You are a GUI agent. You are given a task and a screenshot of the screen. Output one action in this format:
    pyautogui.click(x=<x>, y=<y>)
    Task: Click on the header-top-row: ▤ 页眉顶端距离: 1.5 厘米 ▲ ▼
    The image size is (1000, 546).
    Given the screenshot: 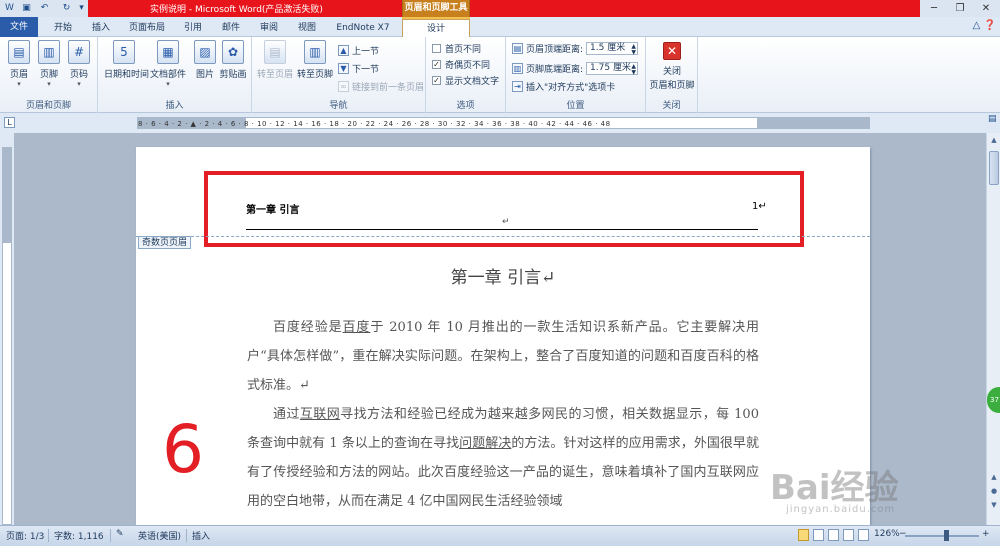 What is the action you would take?
    pyautogui.click(x=575, y=49)
    